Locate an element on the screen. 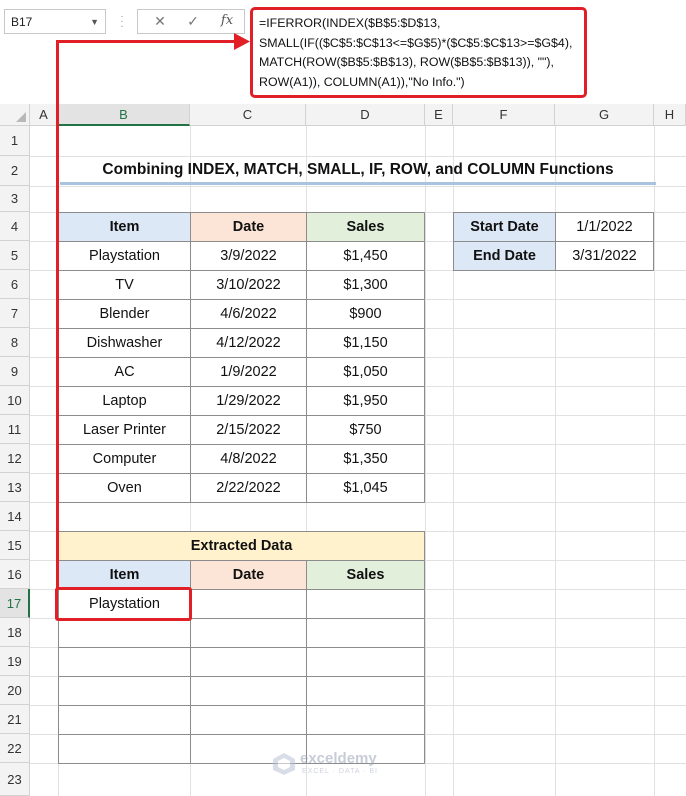 This screenshot has width=686, height=796. row-header-4: 4 is located at coordinates (15, 226).